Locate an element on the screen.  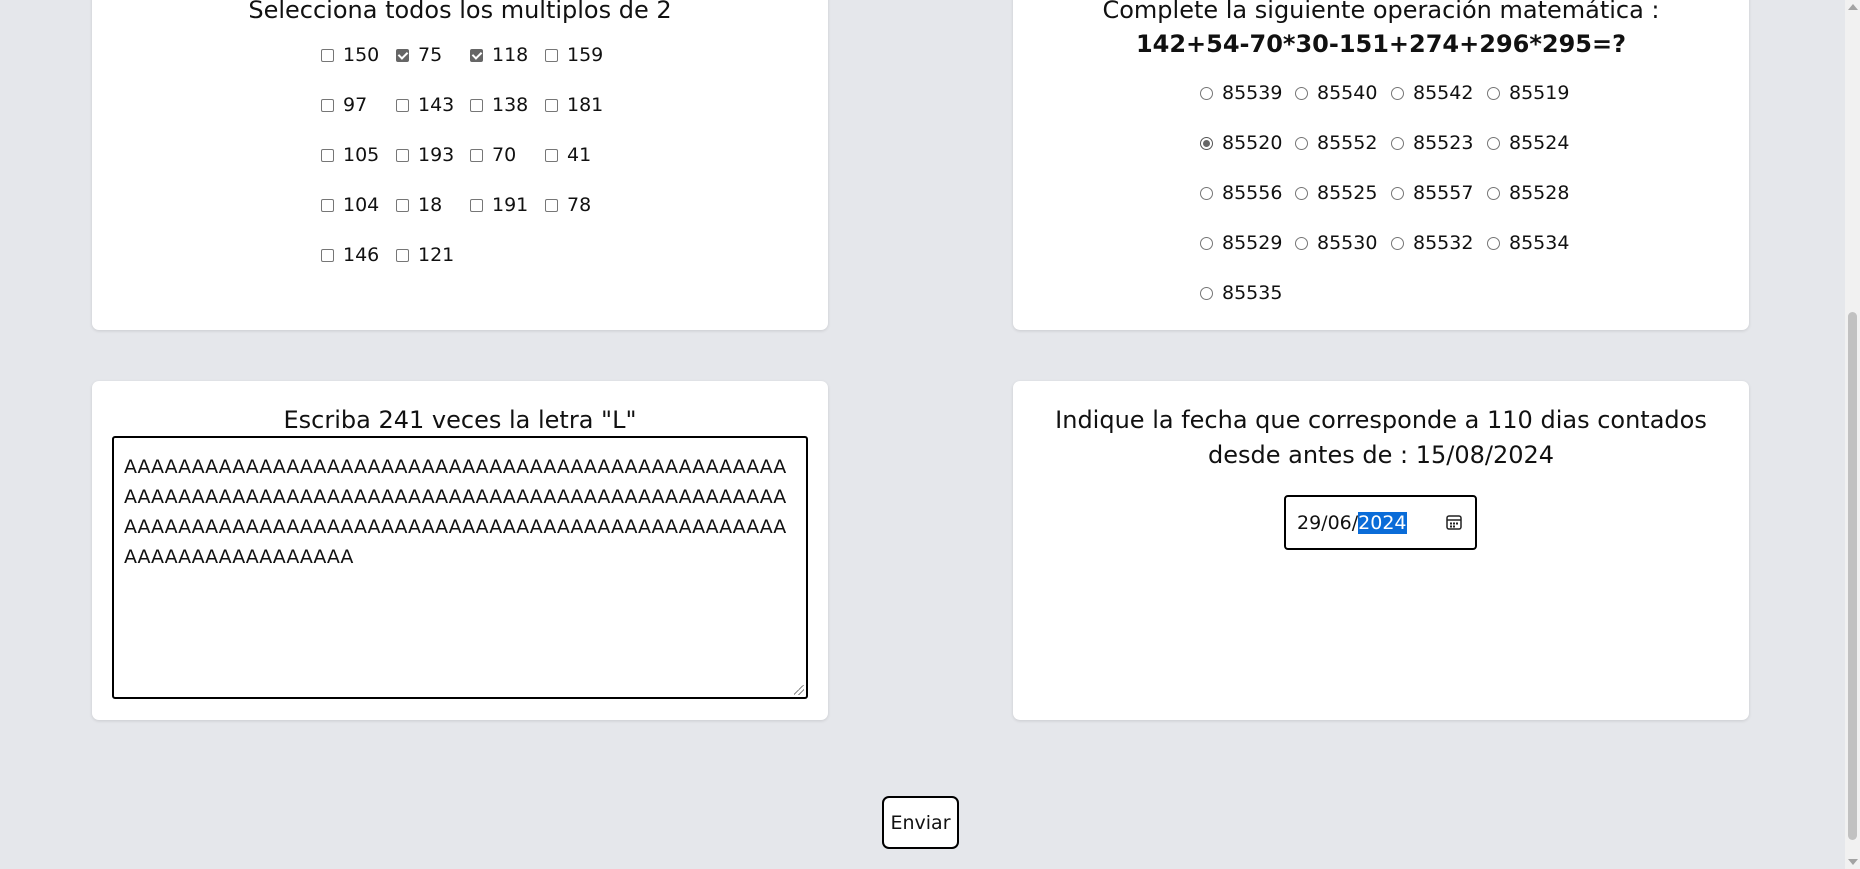
math-option-label: 85556 is located at coordinates (1252, 193).